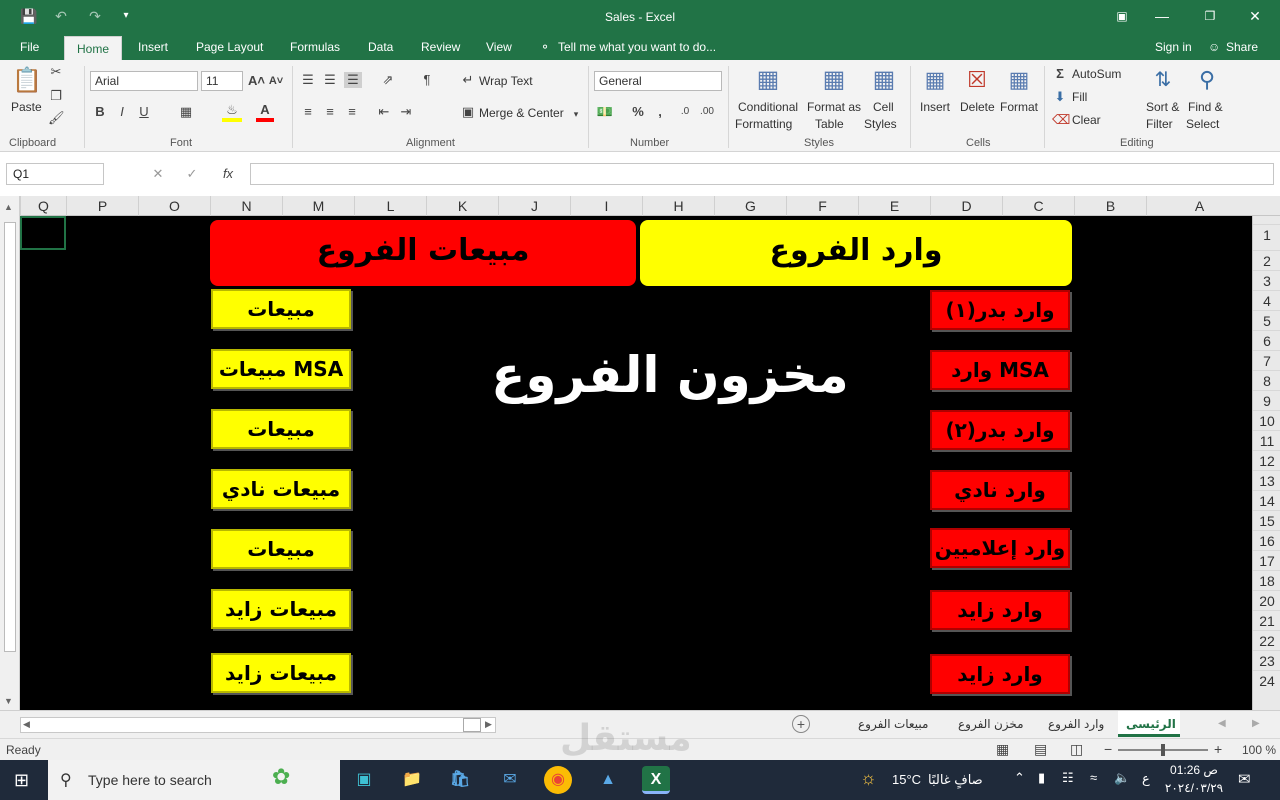 The image size is (1280, 800). What do you see at coordinates (1266, 300) in the screenshot?
I see `row-header: 4` at bounding box center [1266, 300].